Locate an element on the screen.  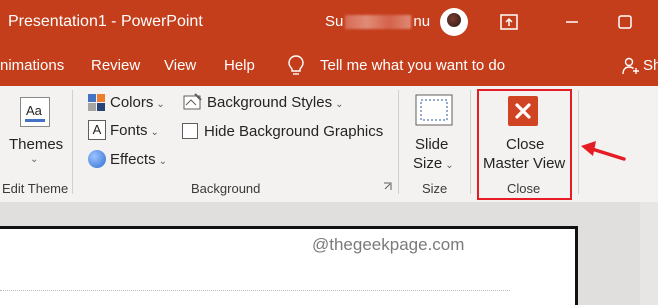
group-label-edit-theme: Edit Theme is located at coordinates (35, 188).